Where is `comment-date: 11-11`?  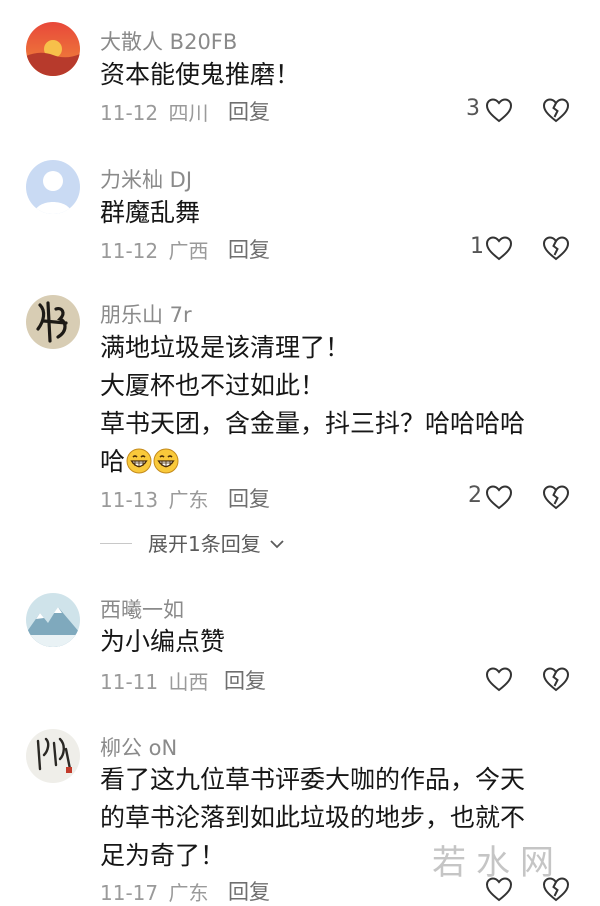 comment-date: 11-11 is located at coordinates (129, 682).